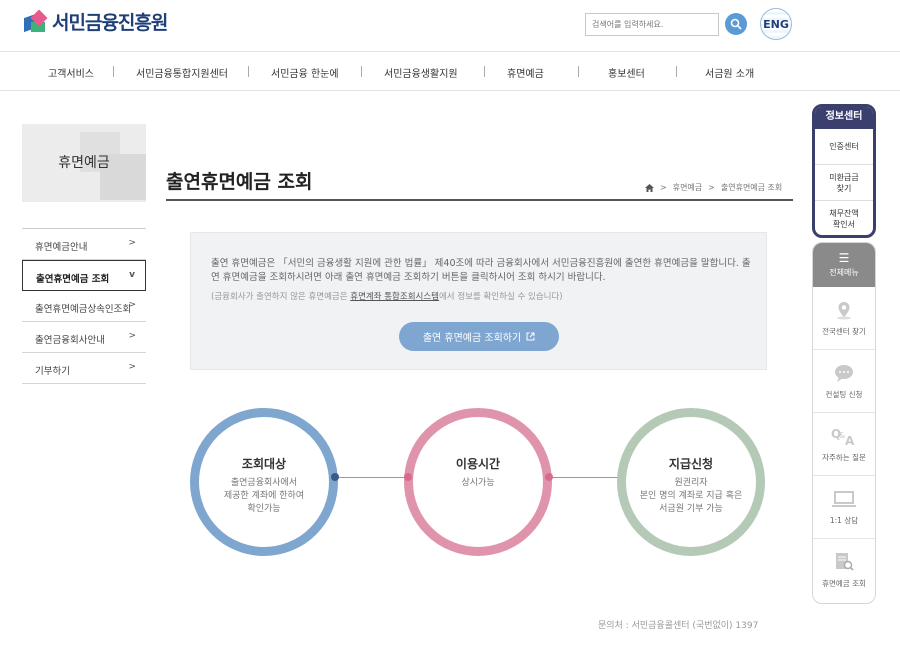 Image resolution: width=900 pixels, height=649 pixels. I want to click on side-menu-label: 휴면예금안내, so click(61, 247).